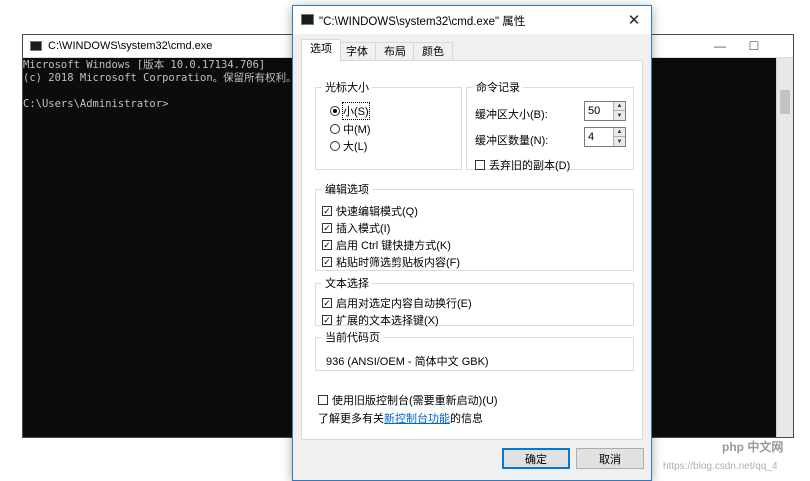 The image size is (810, 481). I want to click on console-line: (c) 2018 Microsoft Corporation。保留所有权利。, so click(160, 78).